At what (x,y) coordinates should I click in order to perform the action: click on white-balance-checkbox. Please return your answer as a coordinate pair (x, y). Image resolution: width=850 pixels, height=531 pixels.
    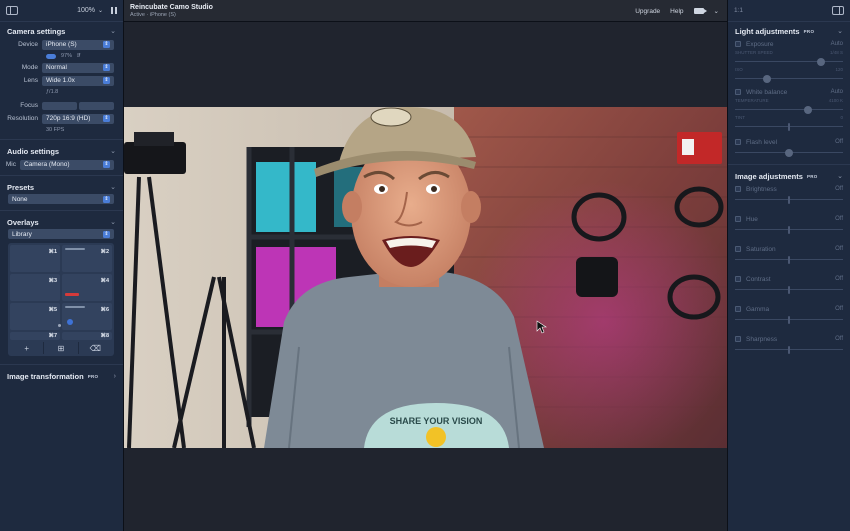
    Looking at the image, I should click on (738, 92).